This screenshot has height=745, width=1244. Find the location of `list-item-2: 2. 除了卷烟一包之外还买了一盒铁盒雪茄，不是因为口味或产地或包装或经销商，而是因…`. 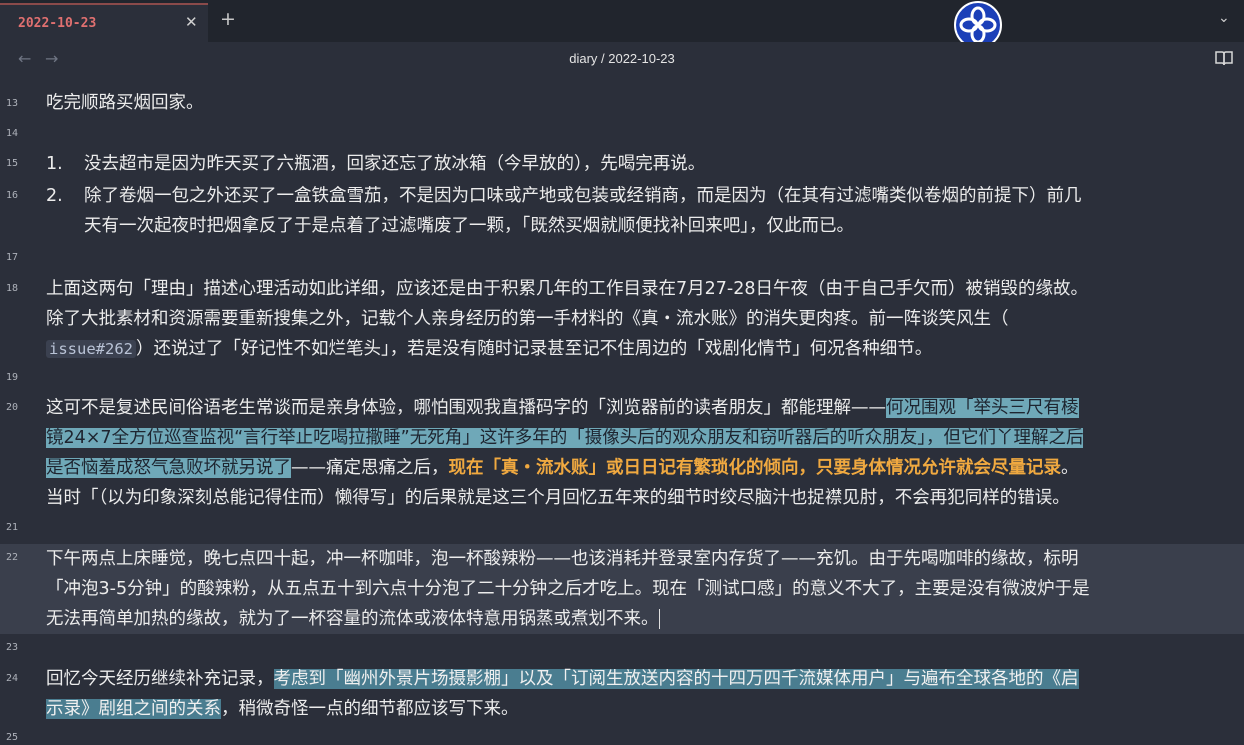

list-item-2: 2. 除了卷烟一包之外还买了一盒铁盒雪茄，不是因为口味或产地或包装或经销商，而是因… is located at coordinates (641, 196).